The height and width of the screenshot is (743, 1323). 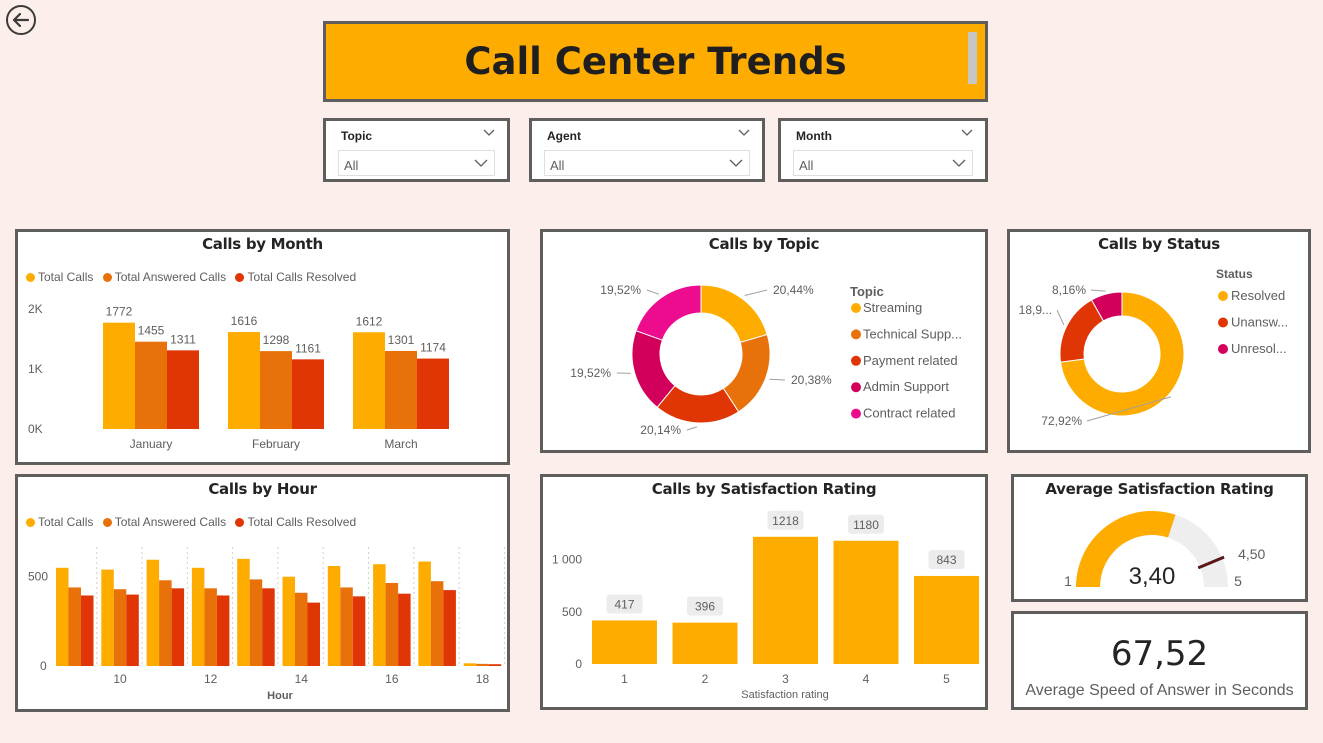 I want to click on slicer-topic-label: Topic, so click(x=357, y=136).